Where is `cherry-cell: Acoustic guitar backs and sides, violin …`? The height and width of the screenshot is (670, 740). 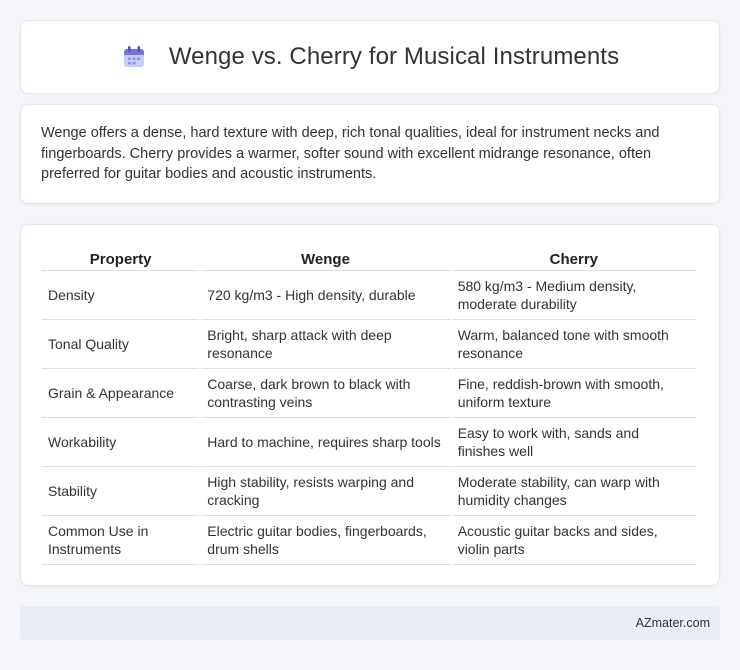
cherry-cell: Acoustic guitar backs and sides, violin … is located at coordinates (573, 540).